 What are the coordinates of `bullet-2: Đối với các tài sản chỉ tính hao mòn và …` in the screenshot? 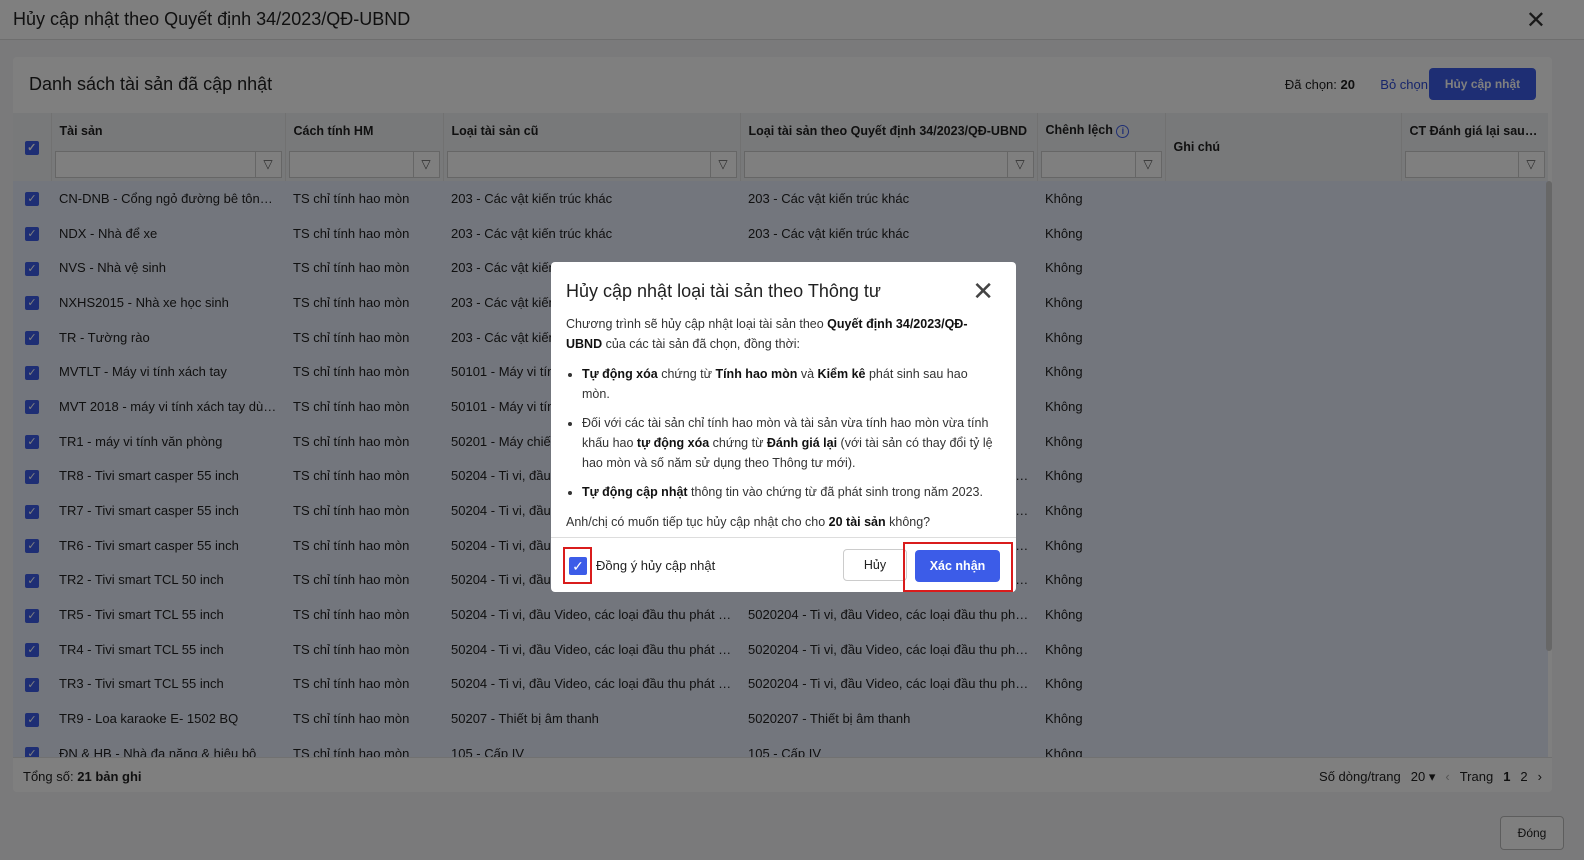 It's located at (789, 443).